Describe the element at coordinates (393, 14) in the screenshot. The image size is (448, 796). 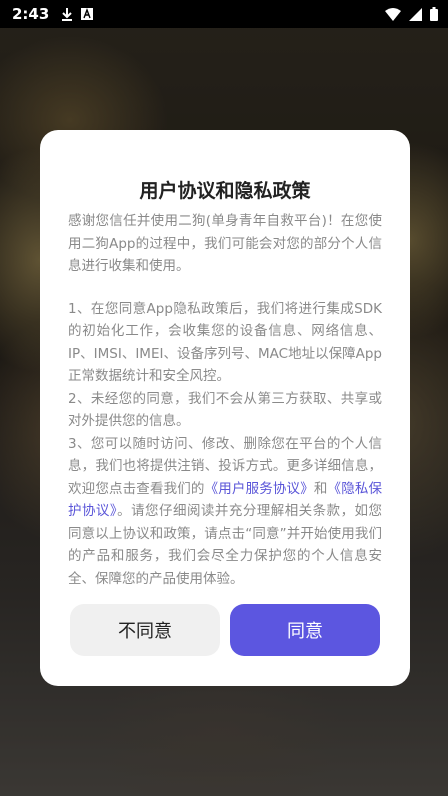
I see `wifi-icon` at that location.